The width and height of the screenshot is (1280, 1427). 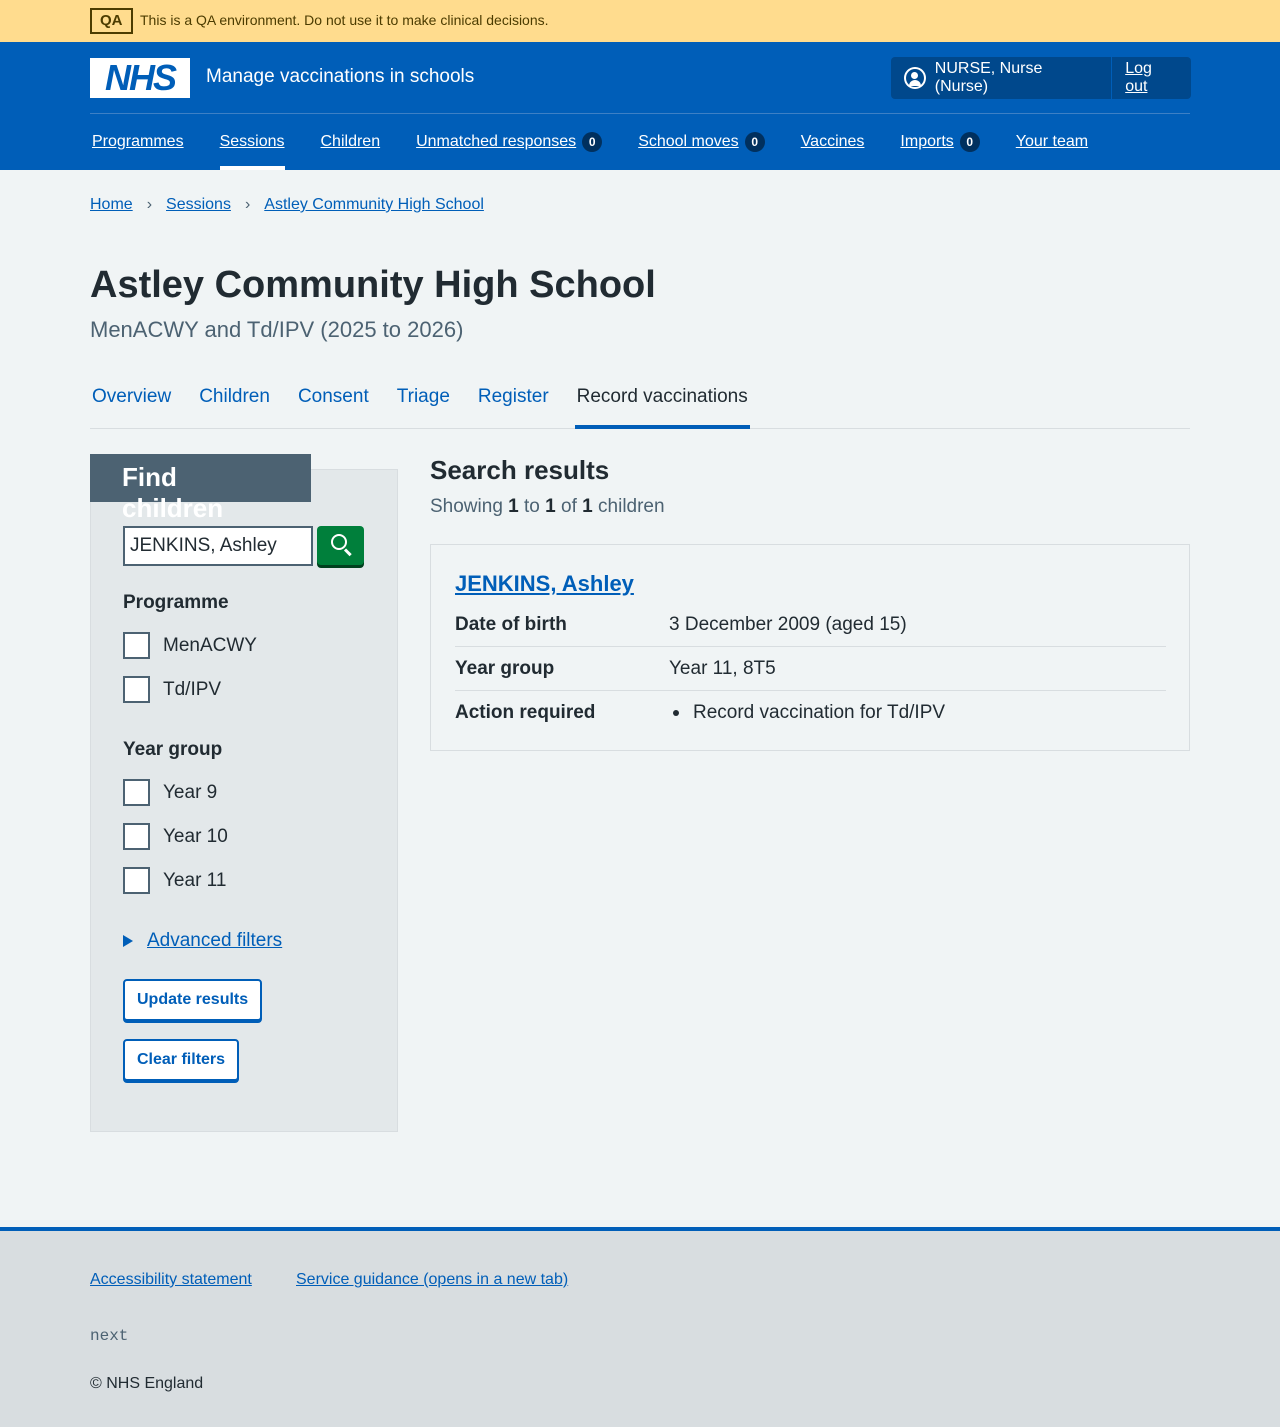 I want to click on summary-value: Year 11, 8T5, so click(x=722, y=668).